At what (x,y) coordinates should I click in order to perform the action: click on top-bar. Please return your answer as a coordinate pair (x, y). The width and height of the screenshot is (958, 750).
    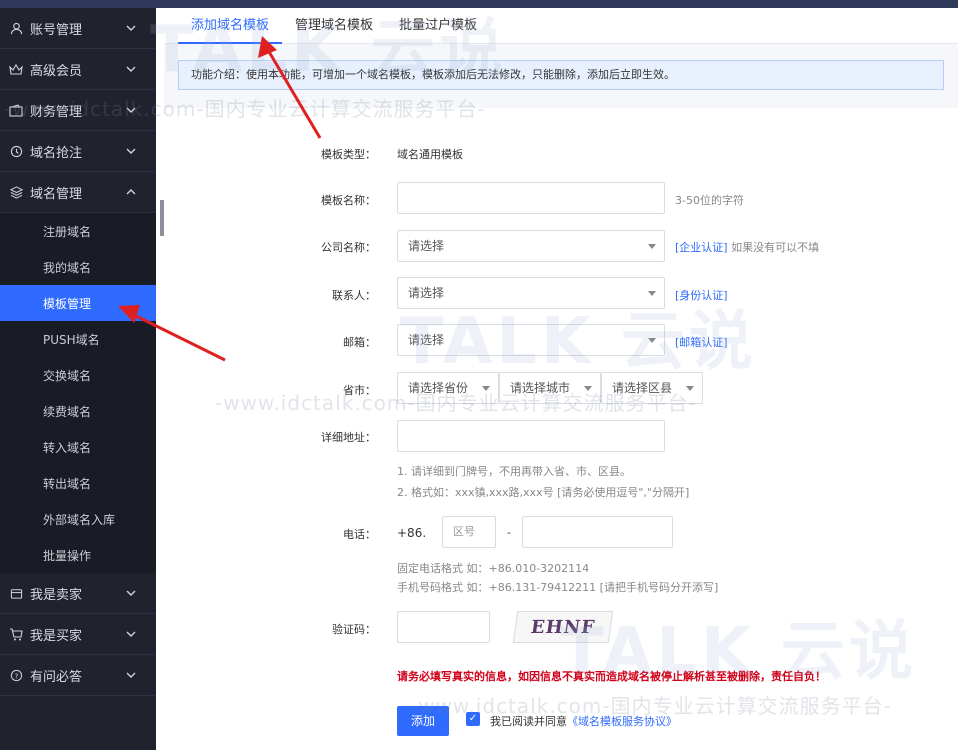
    Looking at the image, I should click on (479, 4).